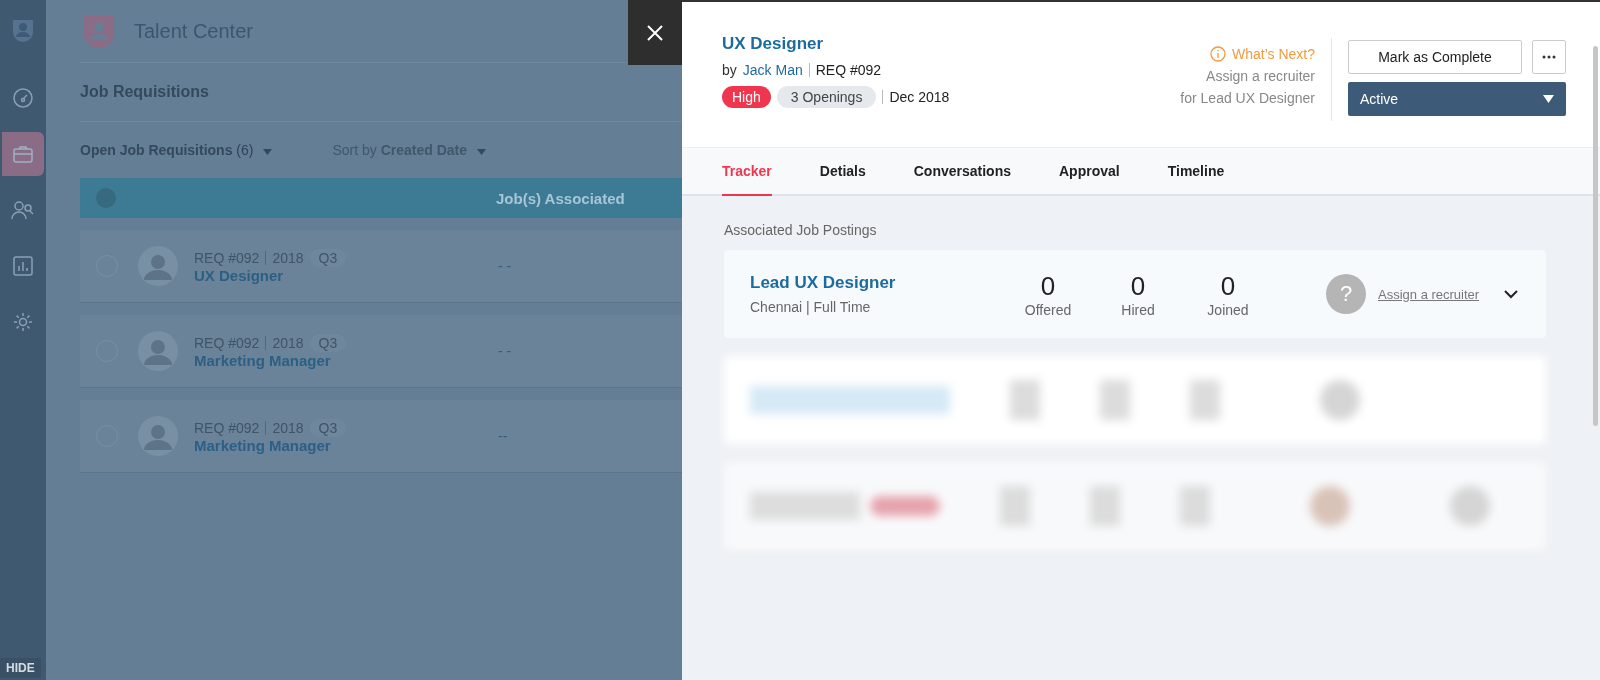  I want to click on jobs-associated: --, so click(503, 436).